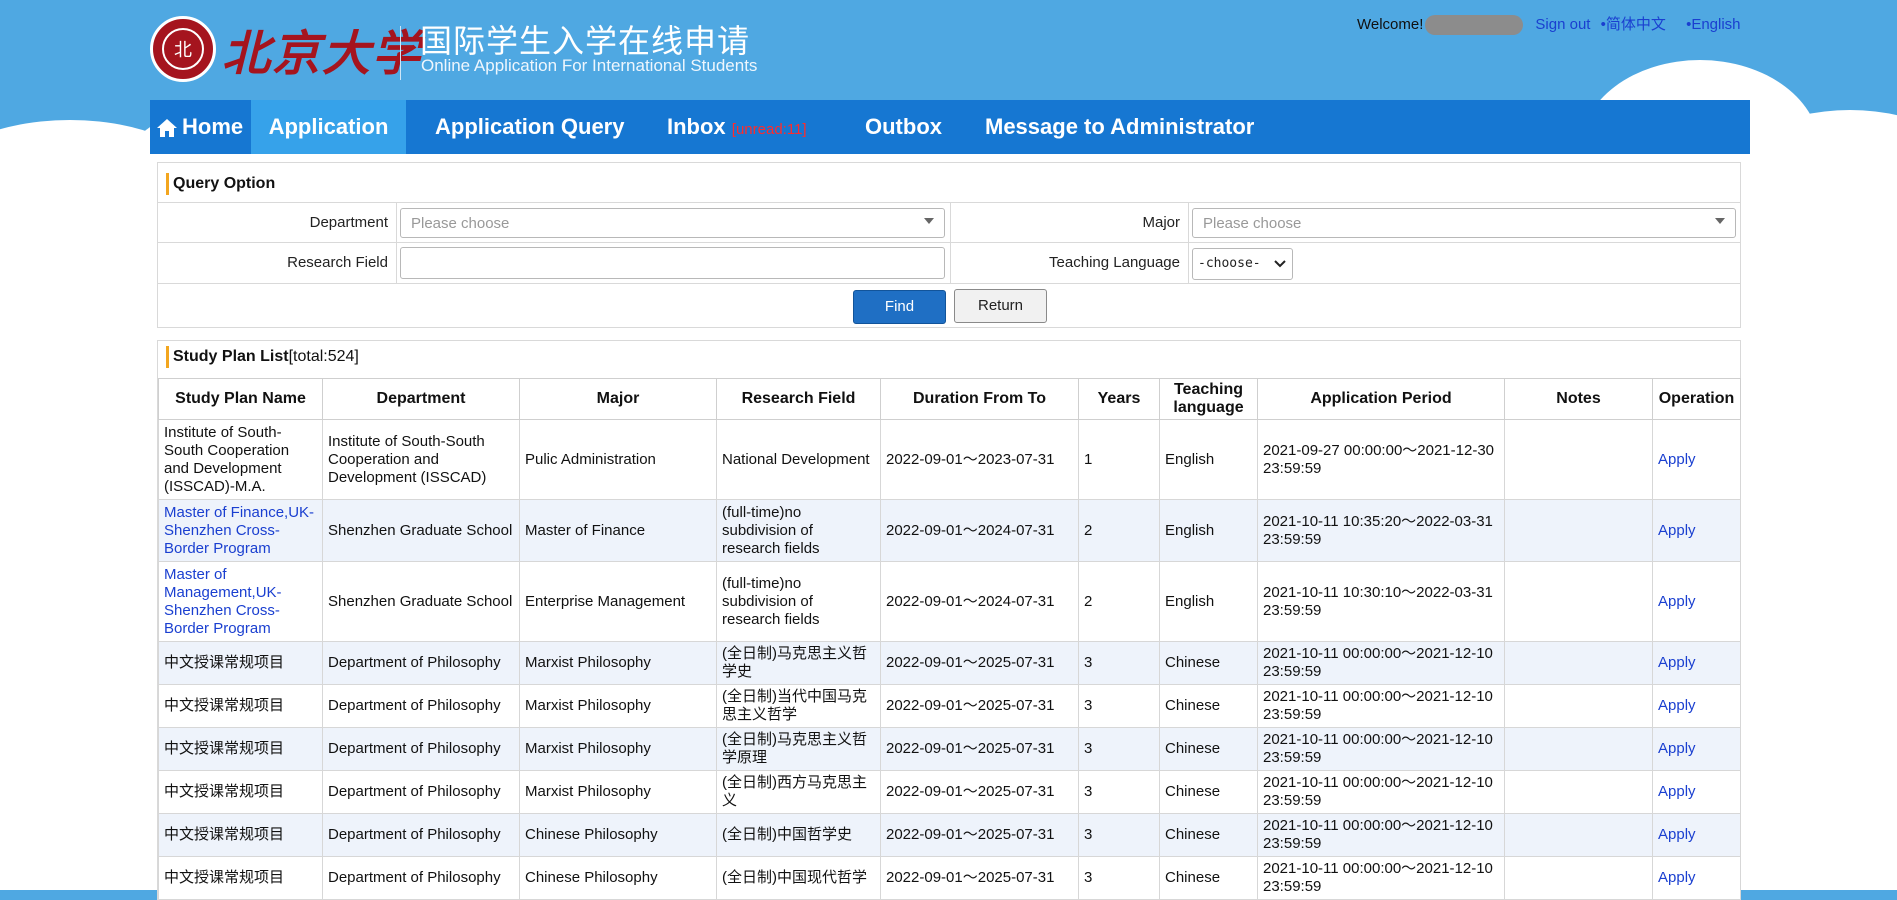 The image size is (1897, 900). I want to click on find-button: Find, so click(899, 307).